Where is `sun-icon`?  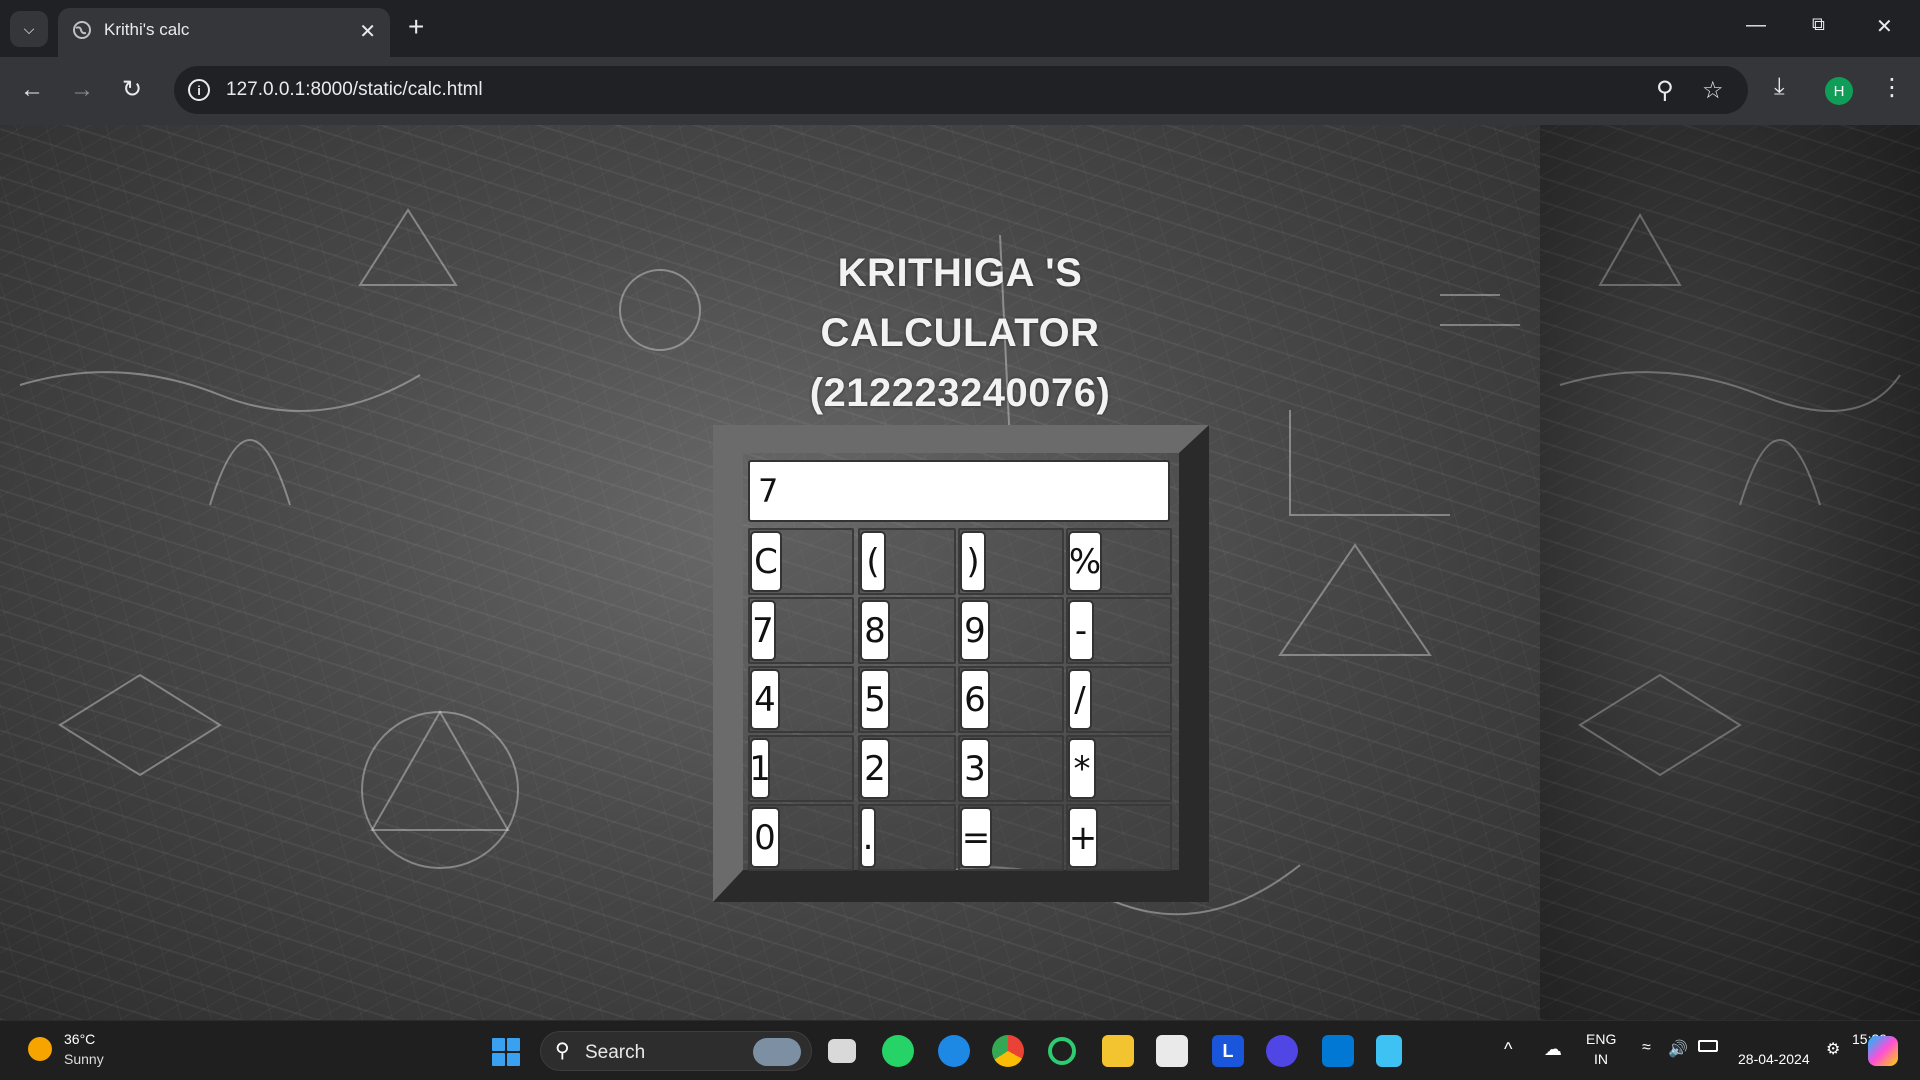
sun-icon is located at coordinates (40, 1049).